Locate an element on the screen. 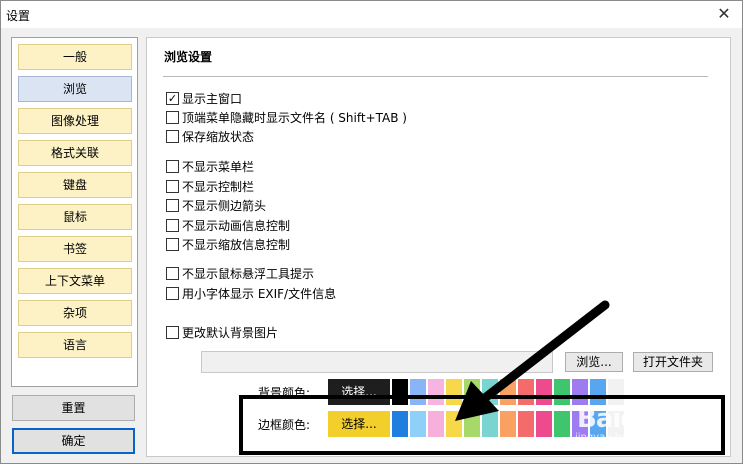 This screenshot has height=464, width=743. checkbox-label: 不显示缩放信息控制 is located at coordinates (236, 244).